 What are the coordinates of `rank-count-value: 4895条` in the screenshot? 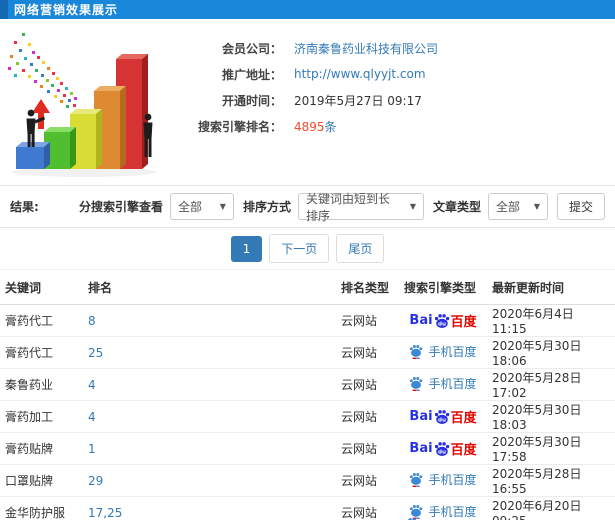 It's located at (315, 126).